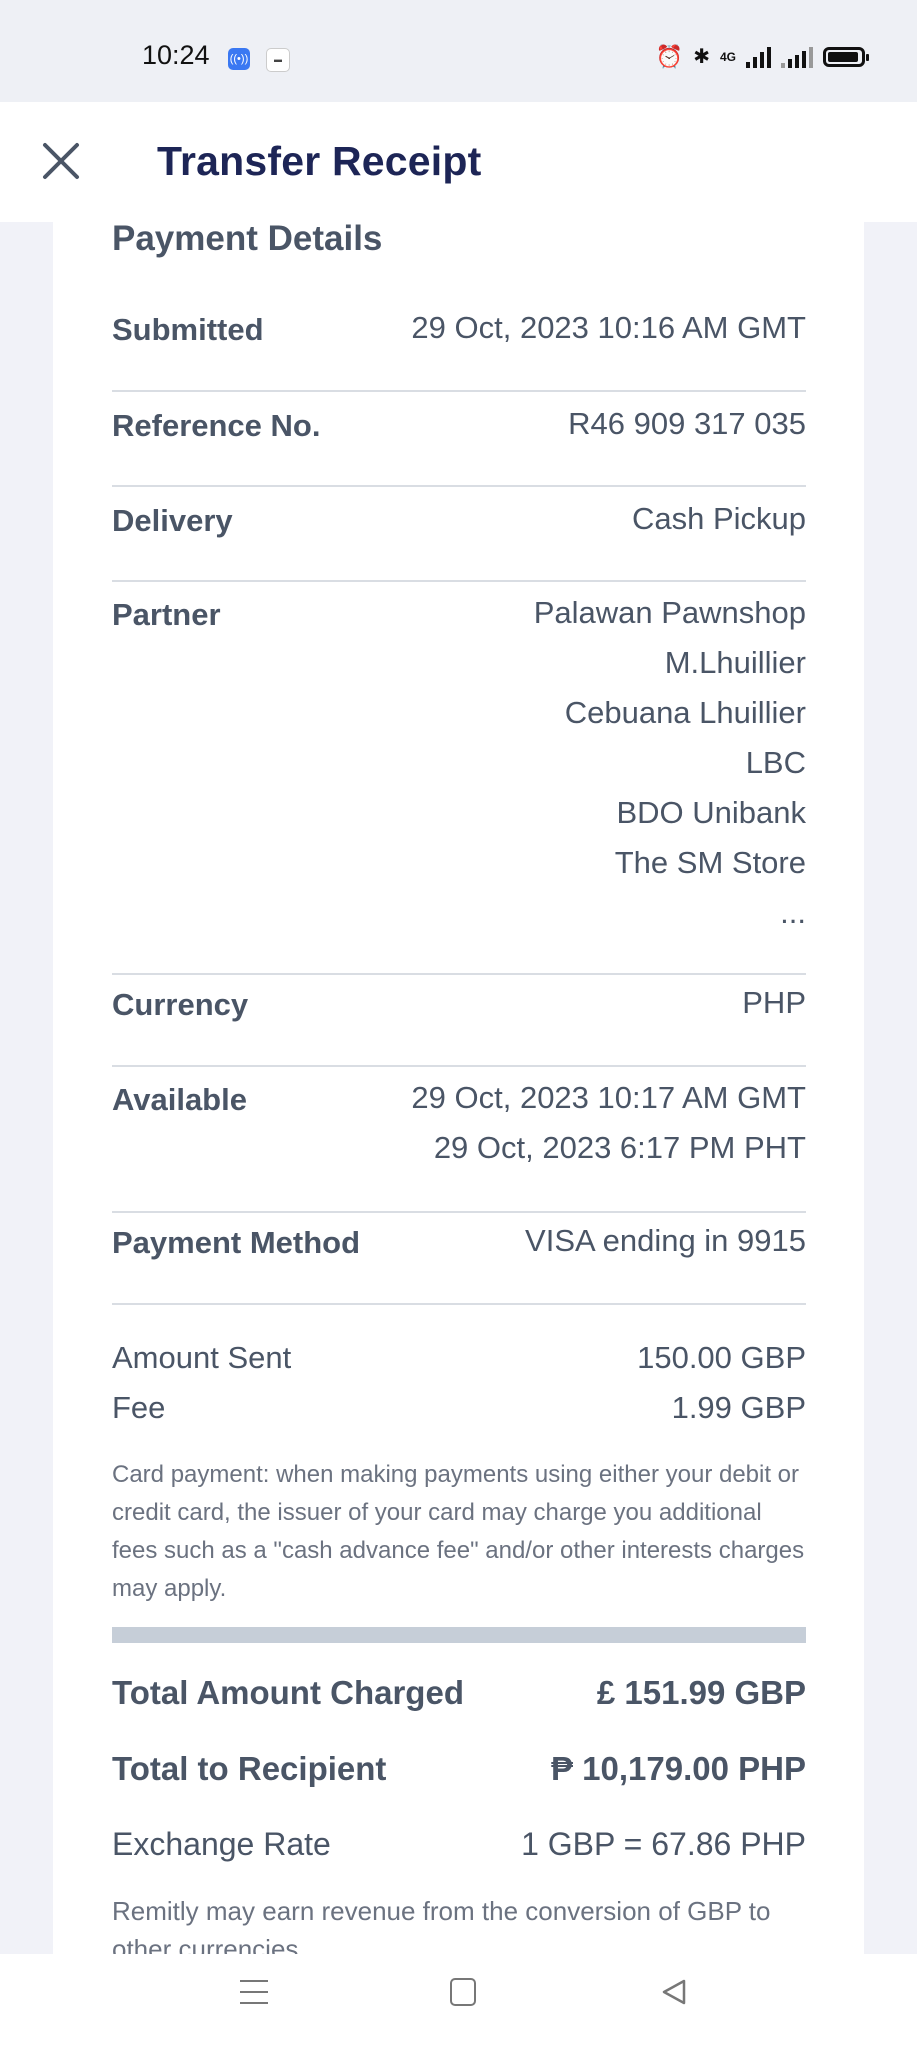 The width and height of the screenshot is (917, 2048). I want to click on home-icon, so click(463, 1992).